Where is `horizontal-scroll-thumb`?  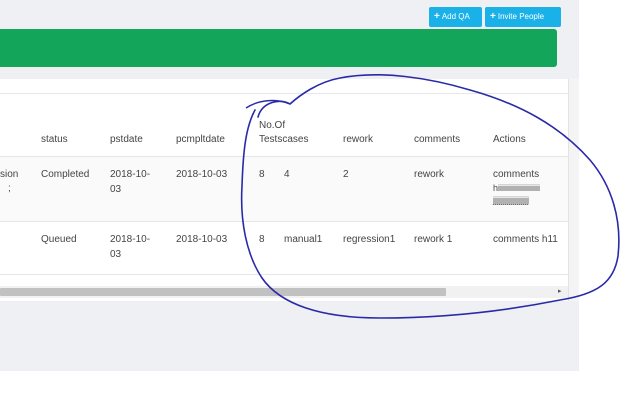 horizontal-scroll-thumb is located at coordinates (223, 292).